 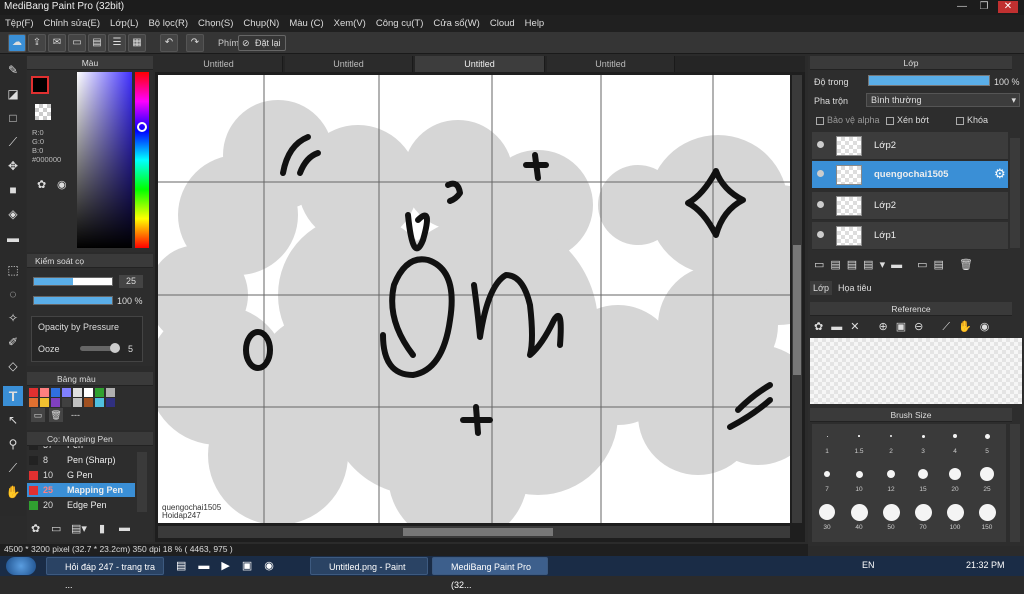 I want to click on brush-list-item: 20 Edge Pen, so click(x=81, y=505).